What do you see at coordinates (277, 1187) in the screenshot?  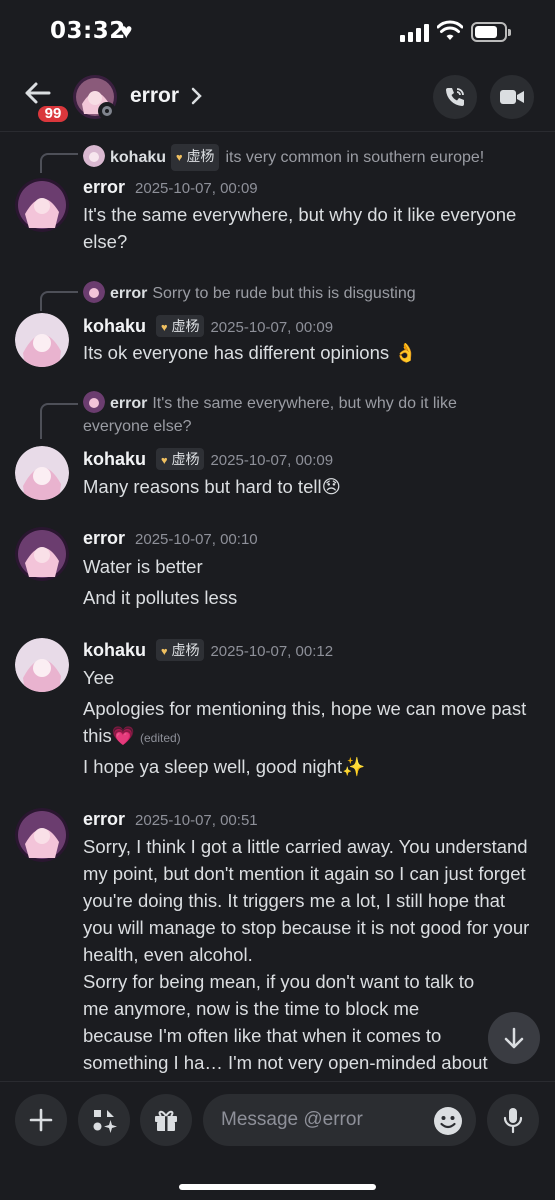 I see `home-indicator` at bounding box center [277, 1187].